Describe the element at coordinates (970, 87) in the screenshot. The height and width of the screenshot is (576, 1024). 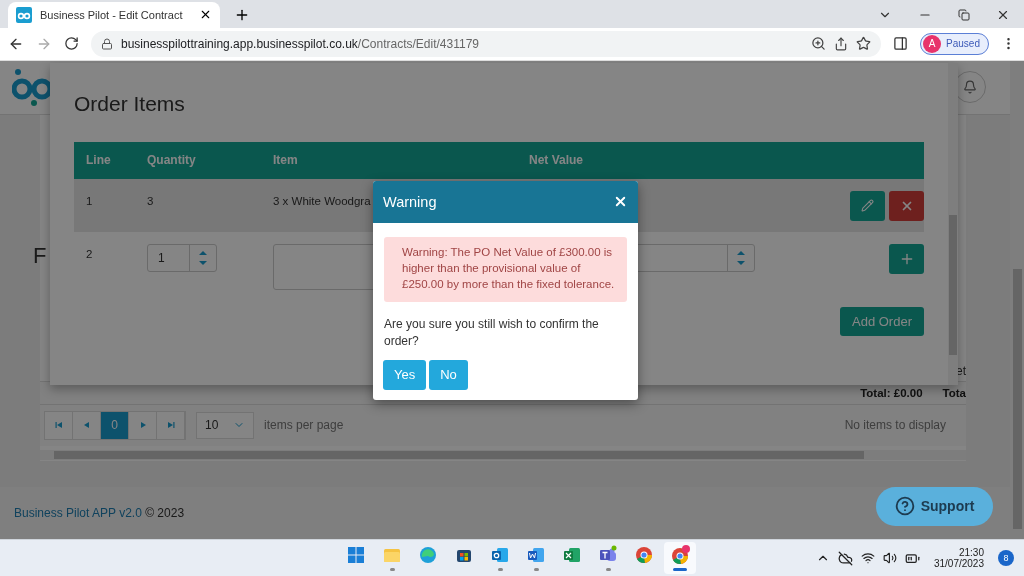
I see `bell-icon` at that location.